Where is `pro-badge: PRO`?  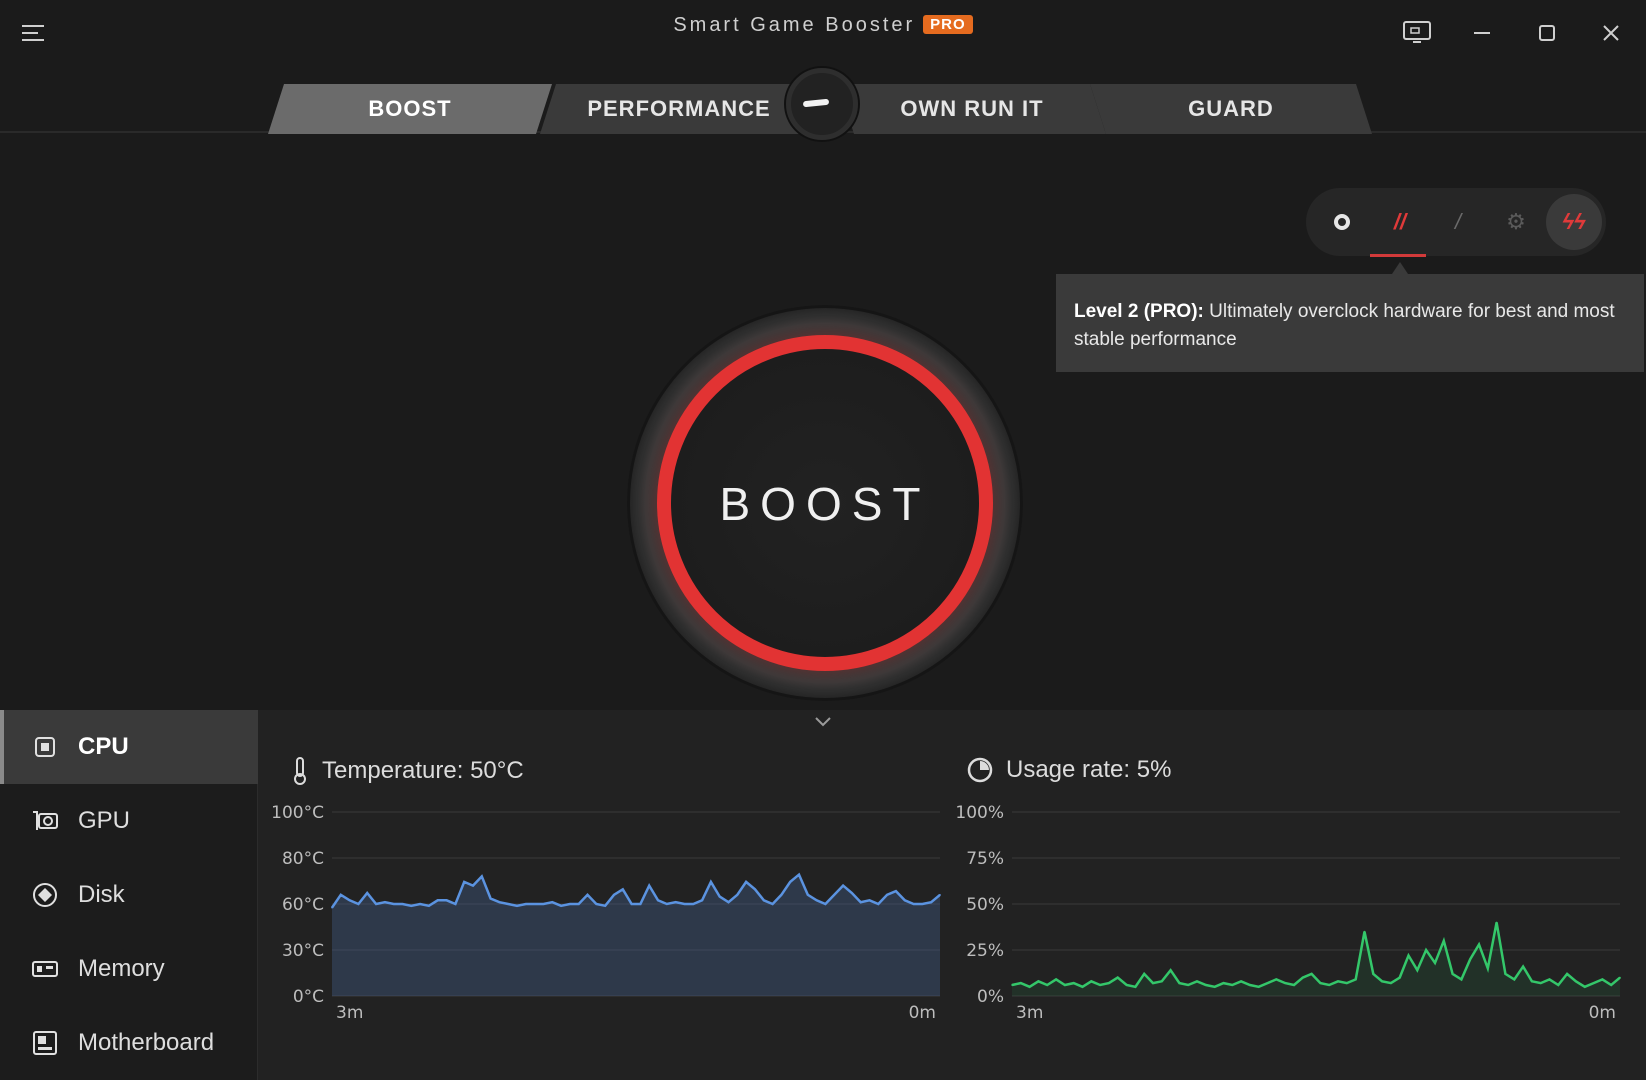 pro-badge: PRO is located at coordinates (948, 24).